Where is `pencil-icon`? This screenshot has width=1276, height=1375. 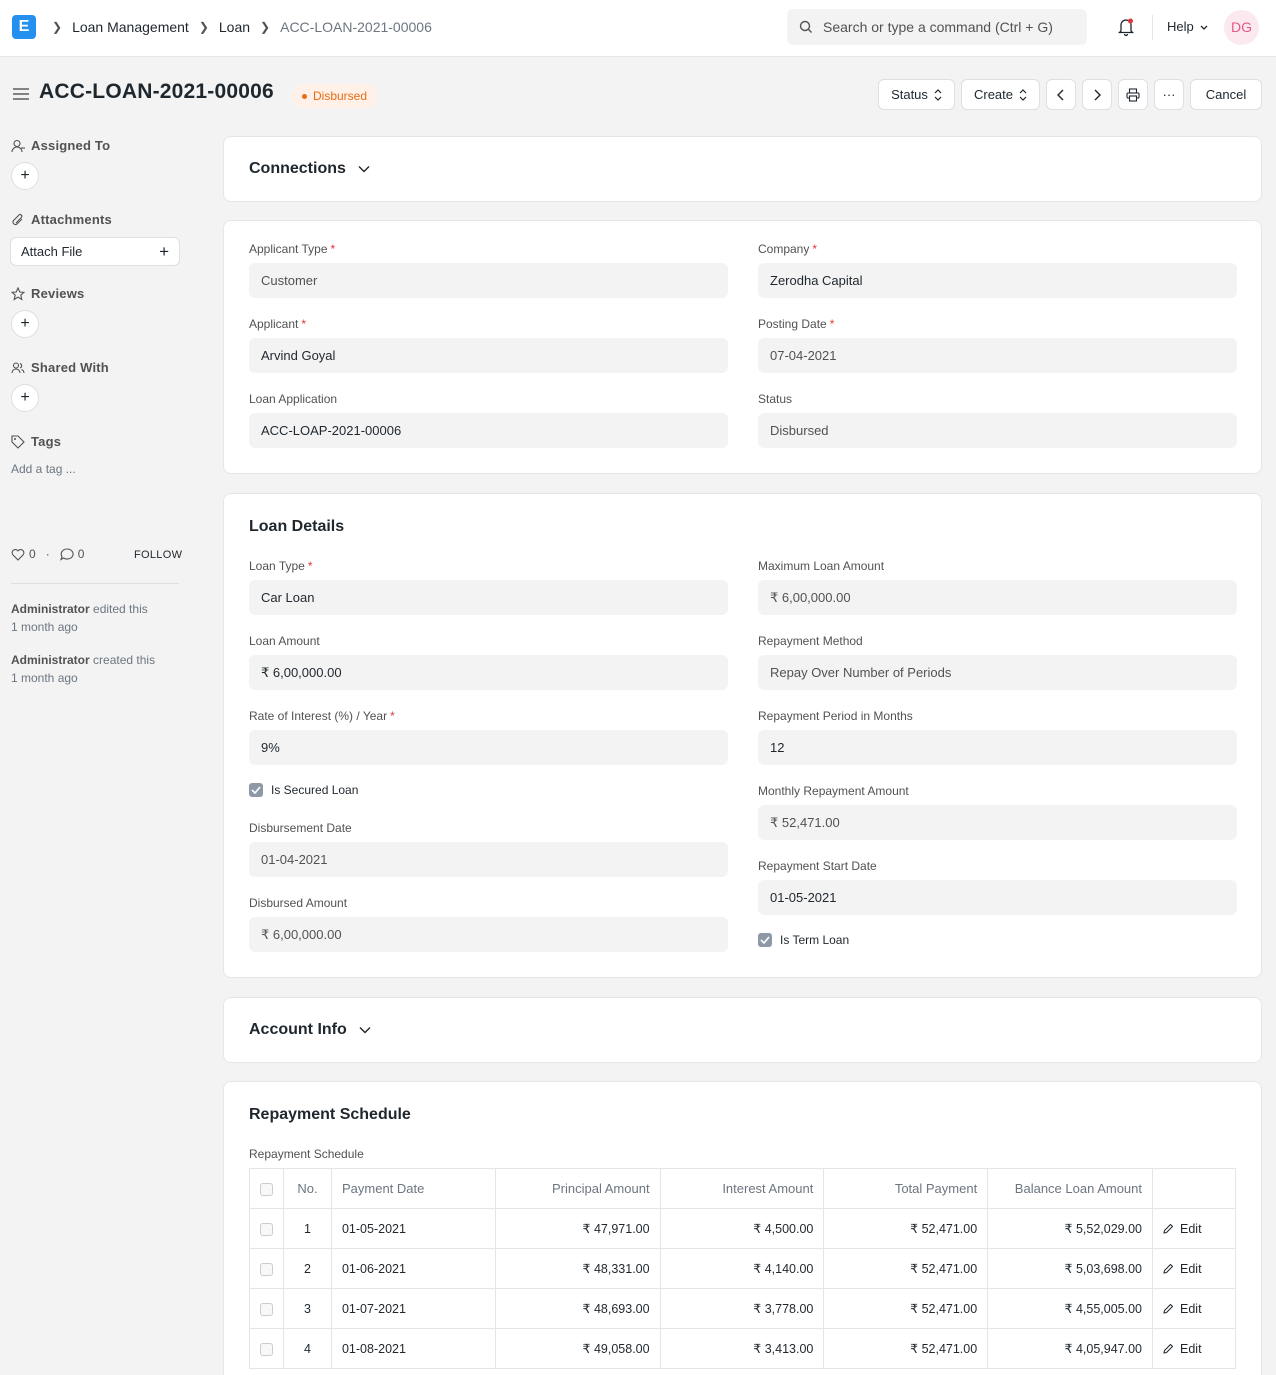 pencil-icon is located at coordinates (1168, 1348).